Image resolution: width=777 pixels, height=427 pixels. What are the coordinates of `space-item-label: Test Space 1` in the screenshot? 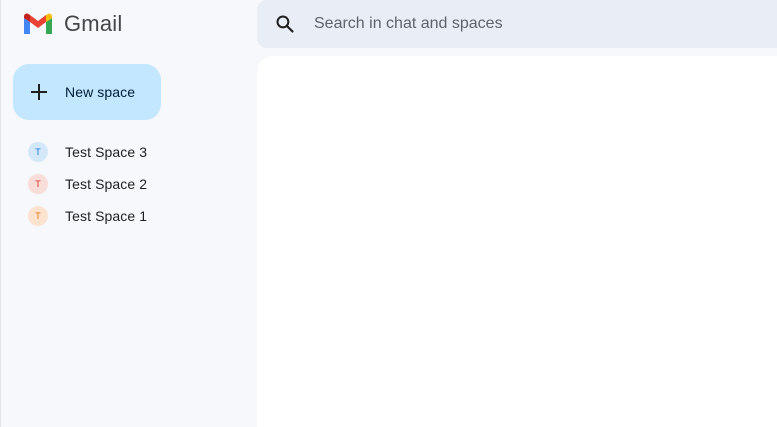 It's located at (106, 216).